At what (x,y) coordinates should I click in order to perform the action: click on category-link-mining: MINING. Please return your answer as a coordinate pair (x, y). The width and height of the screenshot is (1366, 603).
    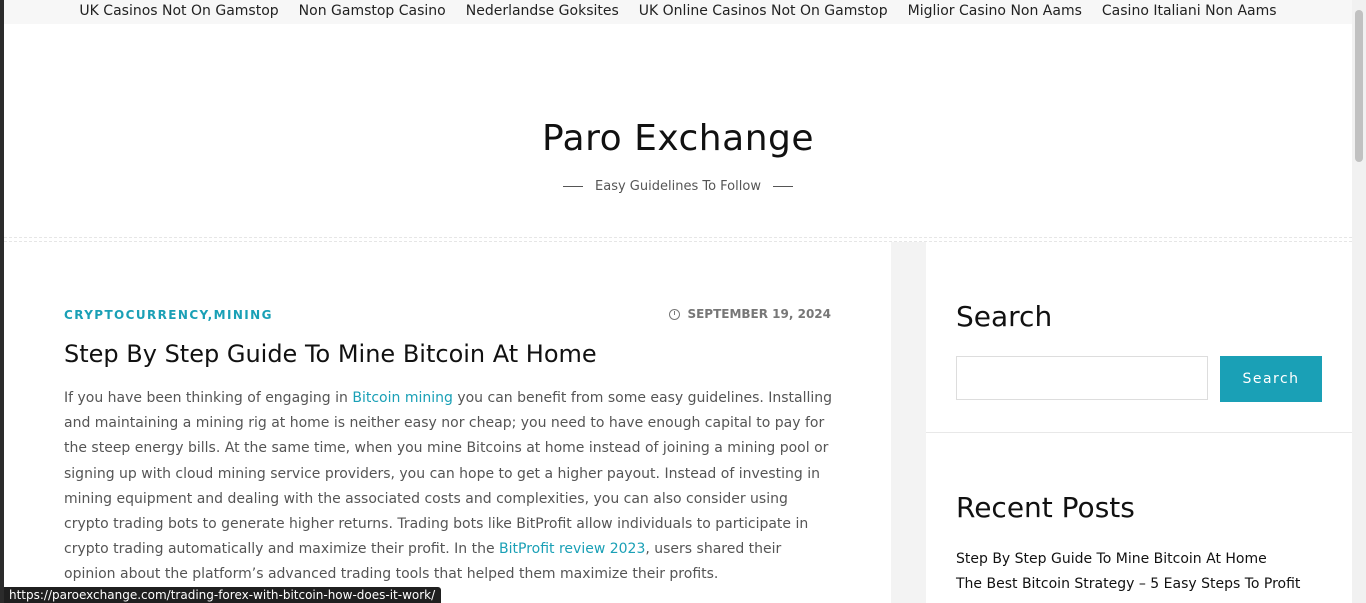
    Looking at the image, I should click on (243, 315).